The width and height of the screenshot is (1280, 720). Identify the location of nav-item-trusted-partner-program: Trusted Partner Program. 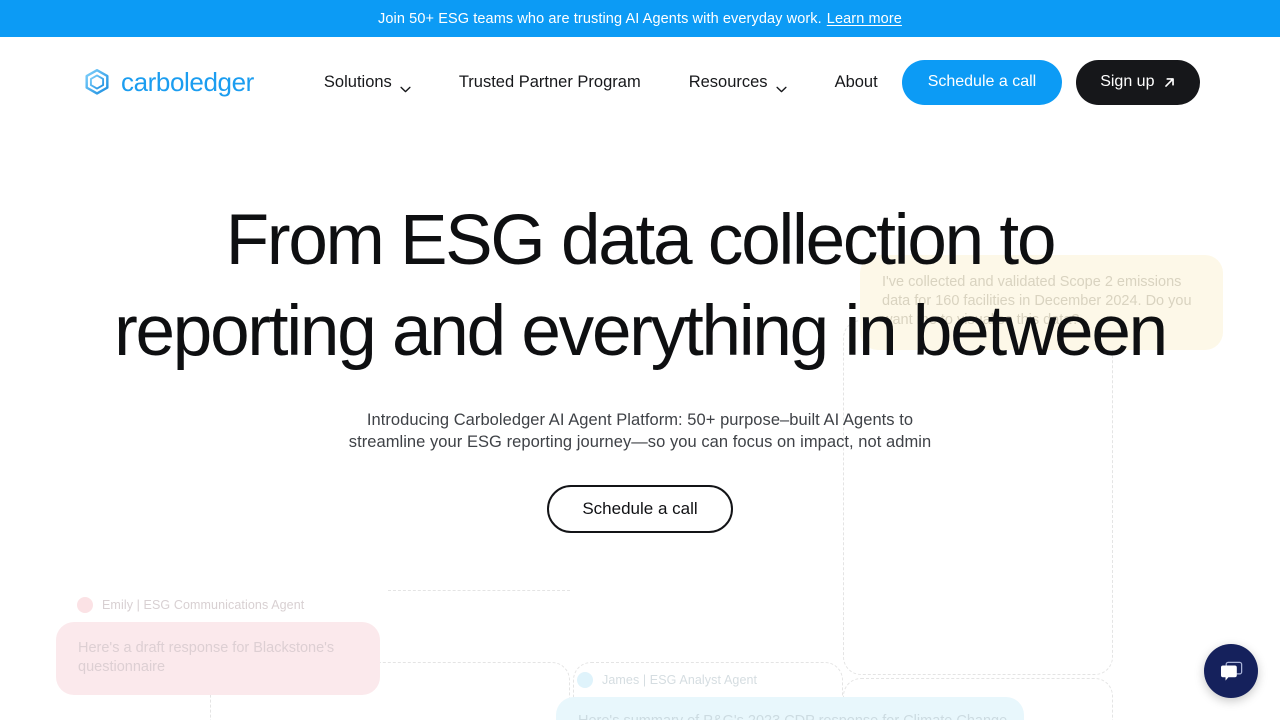
(550, 82).